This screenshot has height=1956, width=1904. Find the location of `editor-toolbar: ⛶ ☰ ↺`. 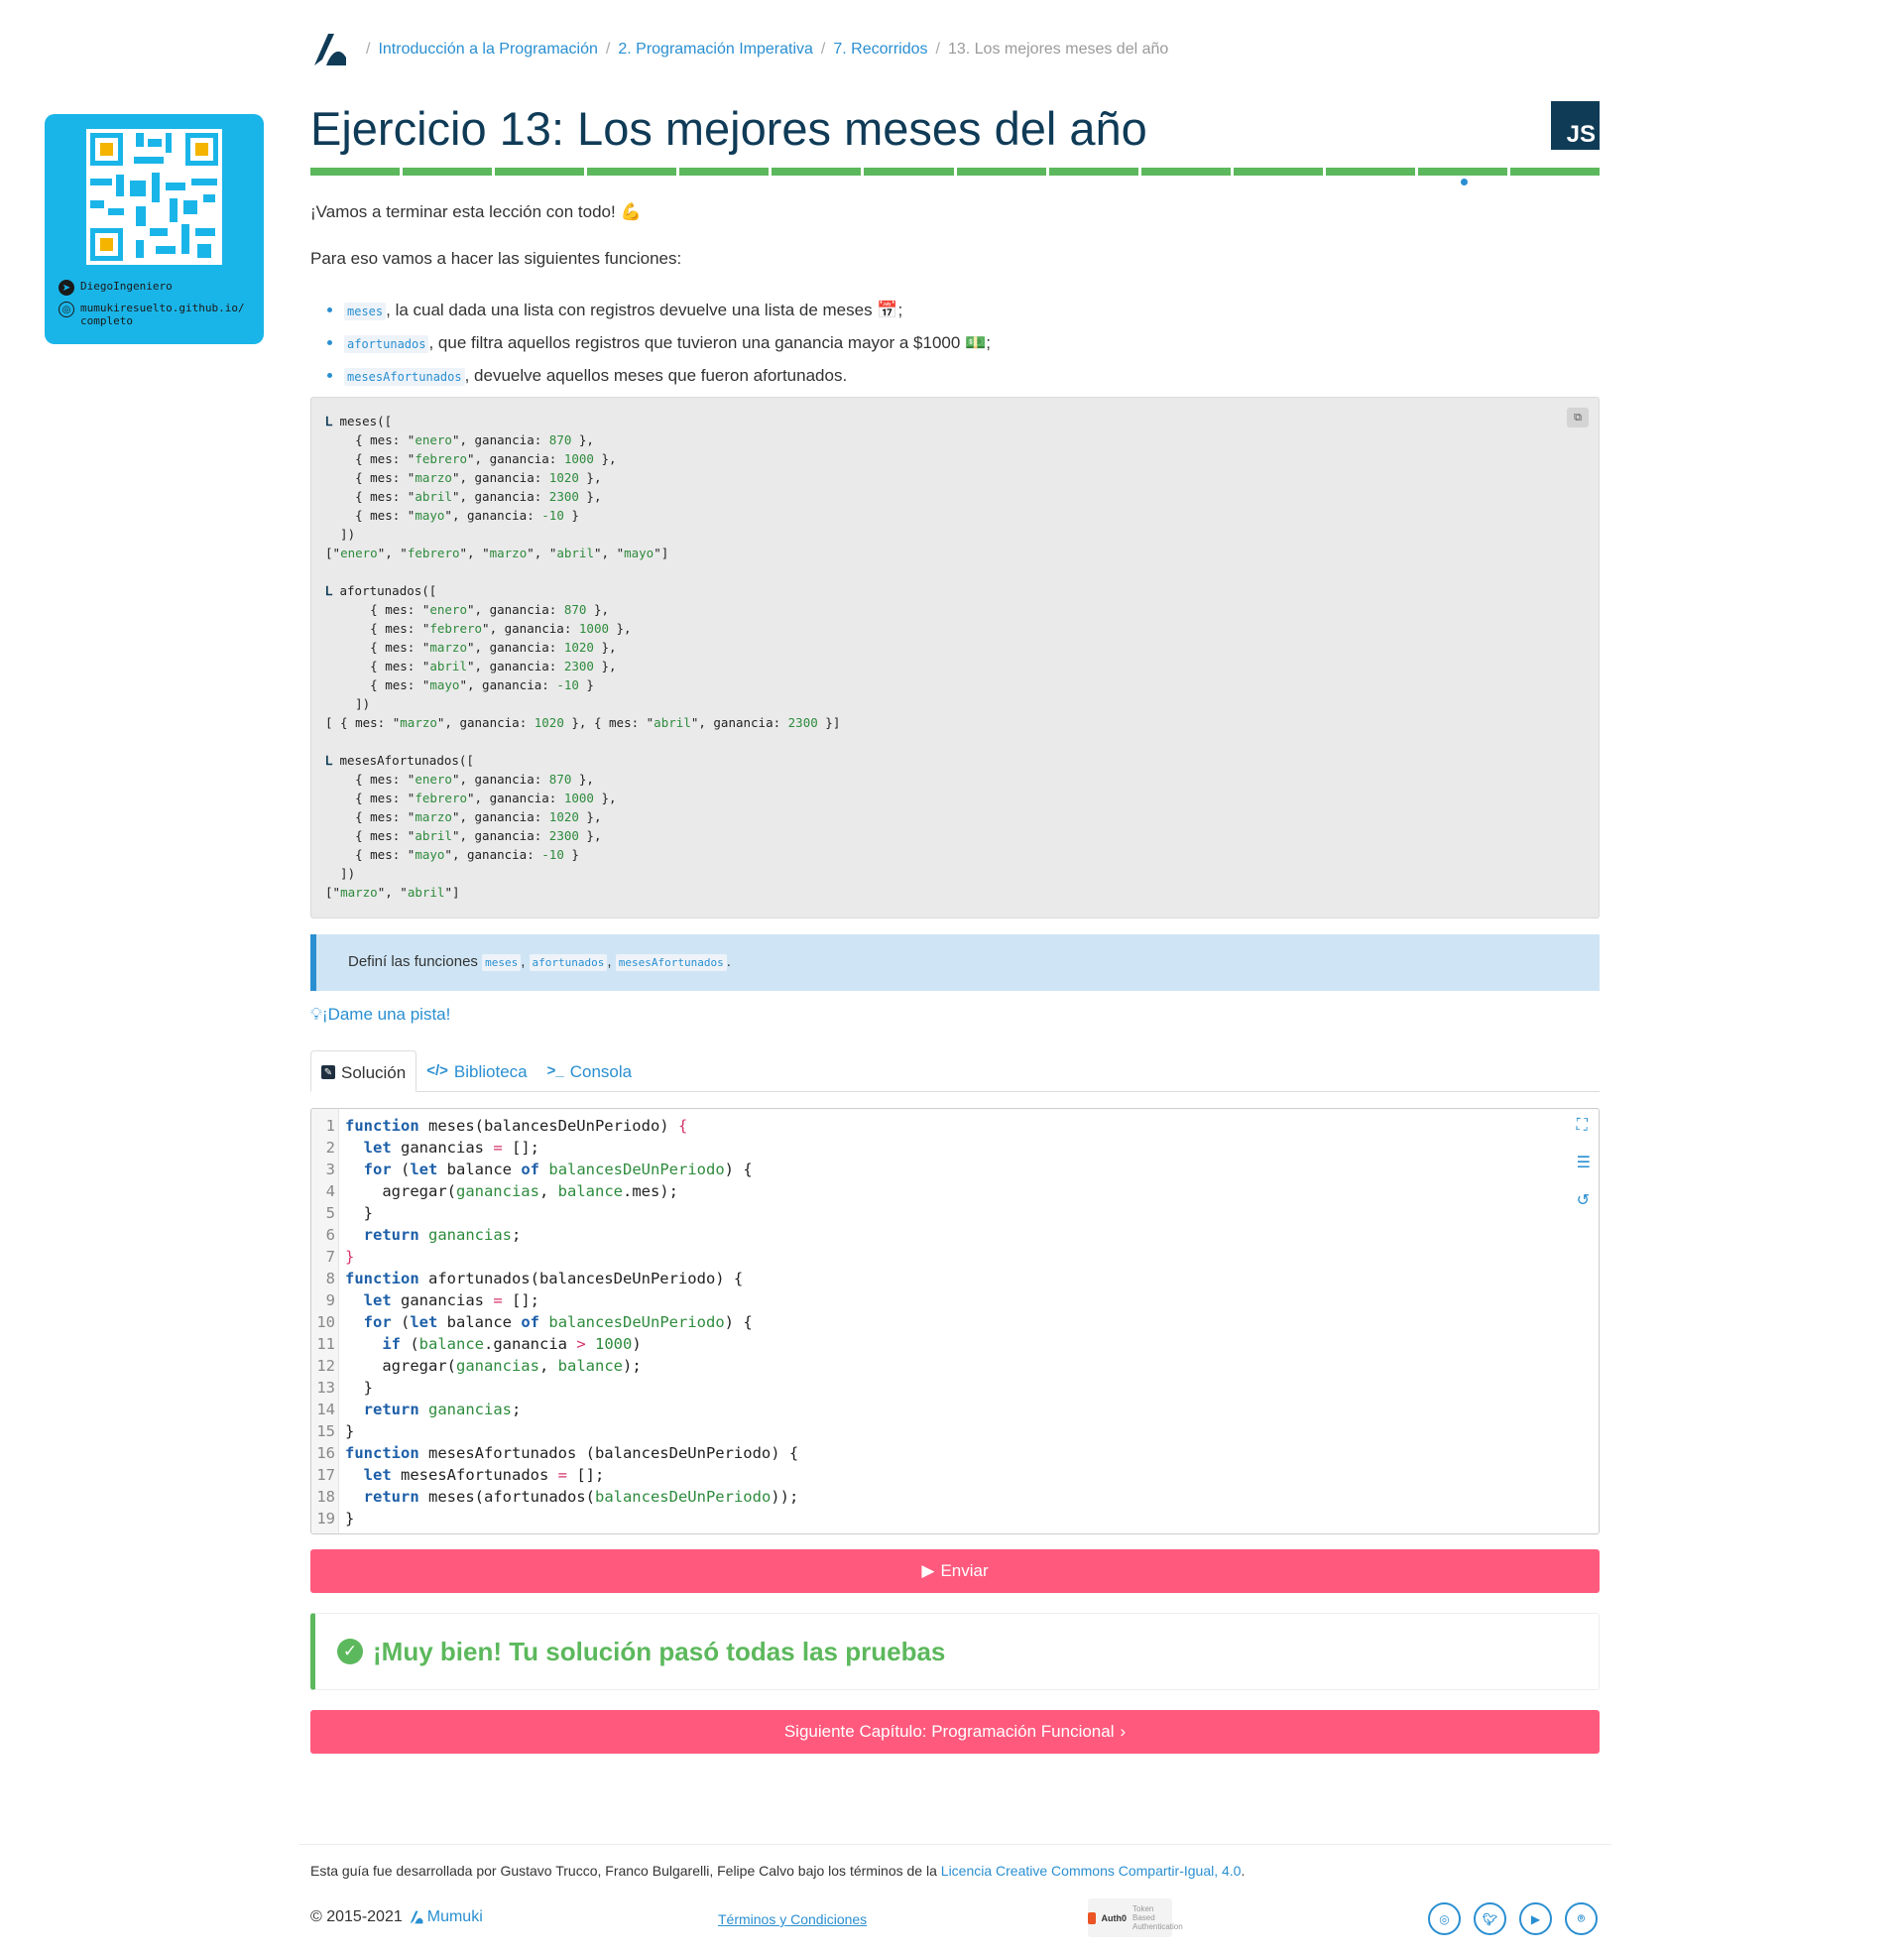

editor-toolbar: ⛶ ☰ ↺ is located at coordinates (1584, 1163).